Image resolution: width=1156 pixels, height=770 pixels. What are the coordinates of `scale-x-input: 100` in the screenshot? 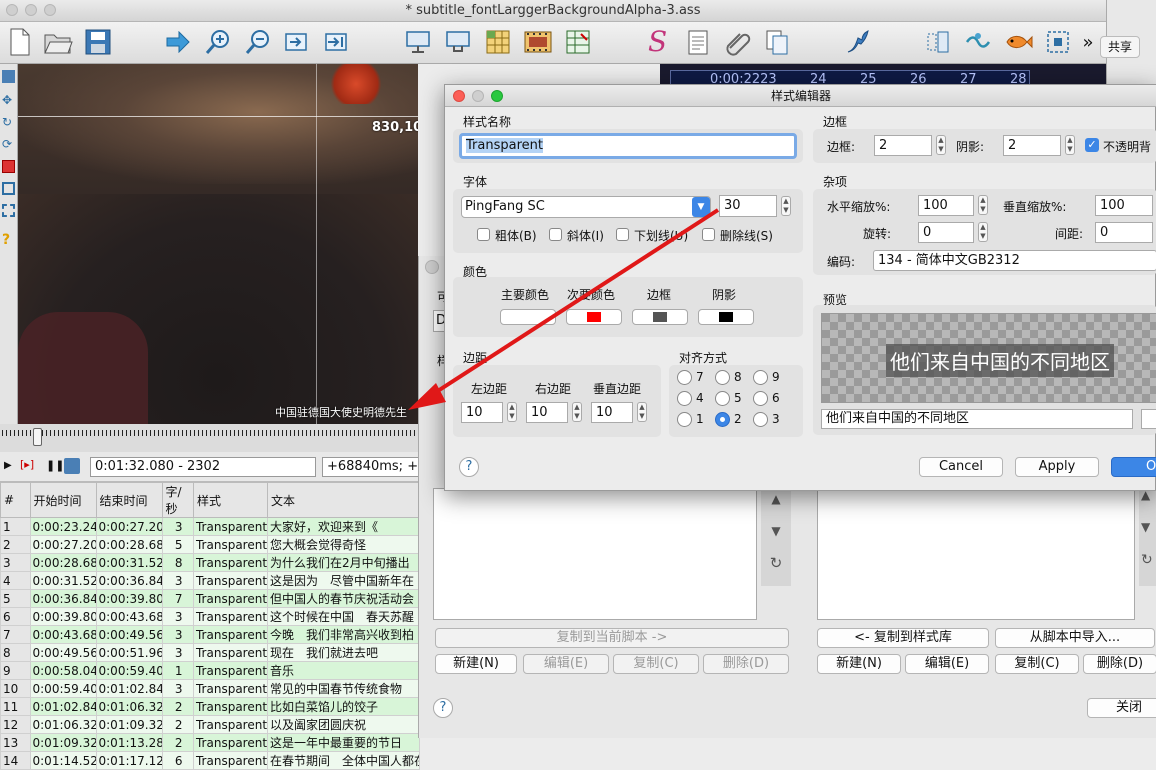 It's located at (946, 205).